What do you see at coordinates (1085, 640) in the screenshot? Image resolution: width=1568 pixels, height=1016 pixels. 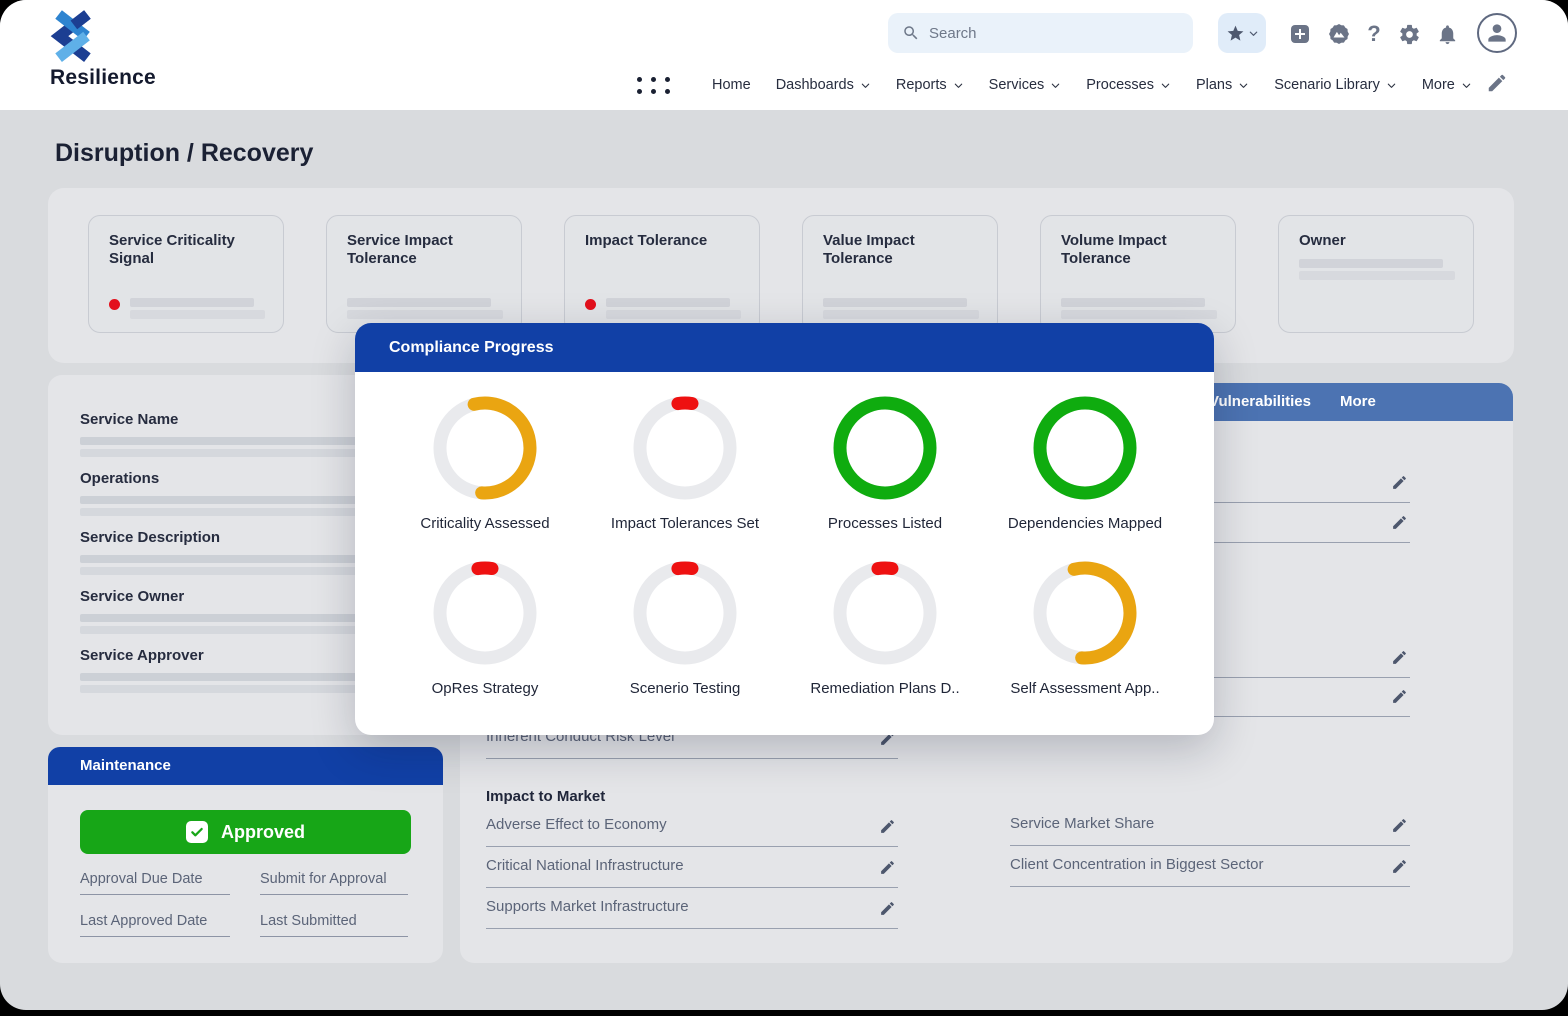 I see `compliance-ring-self-assessment-app: Self Assessment App..` at bounding box center [1085, 640].